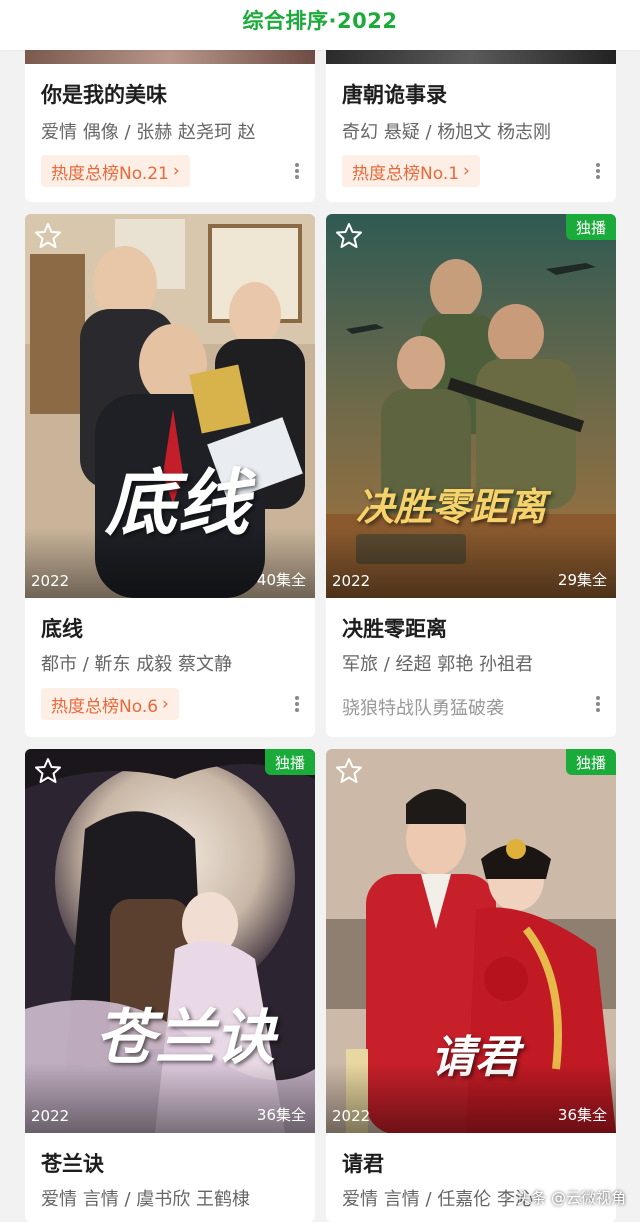  I want to click on rank-badge: 热度总榜No.1 ›, so click(411, 171).